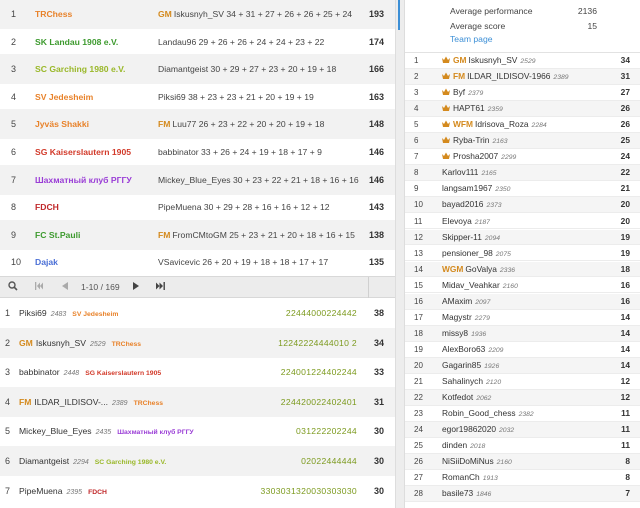 Image resolution: width=640 pixels, height=508 pixels. What do you see at coordinates (502, 124) in the screenshot?
I see `roster-player-link: Idrisova_Roza` at bounding box center [502, 124].